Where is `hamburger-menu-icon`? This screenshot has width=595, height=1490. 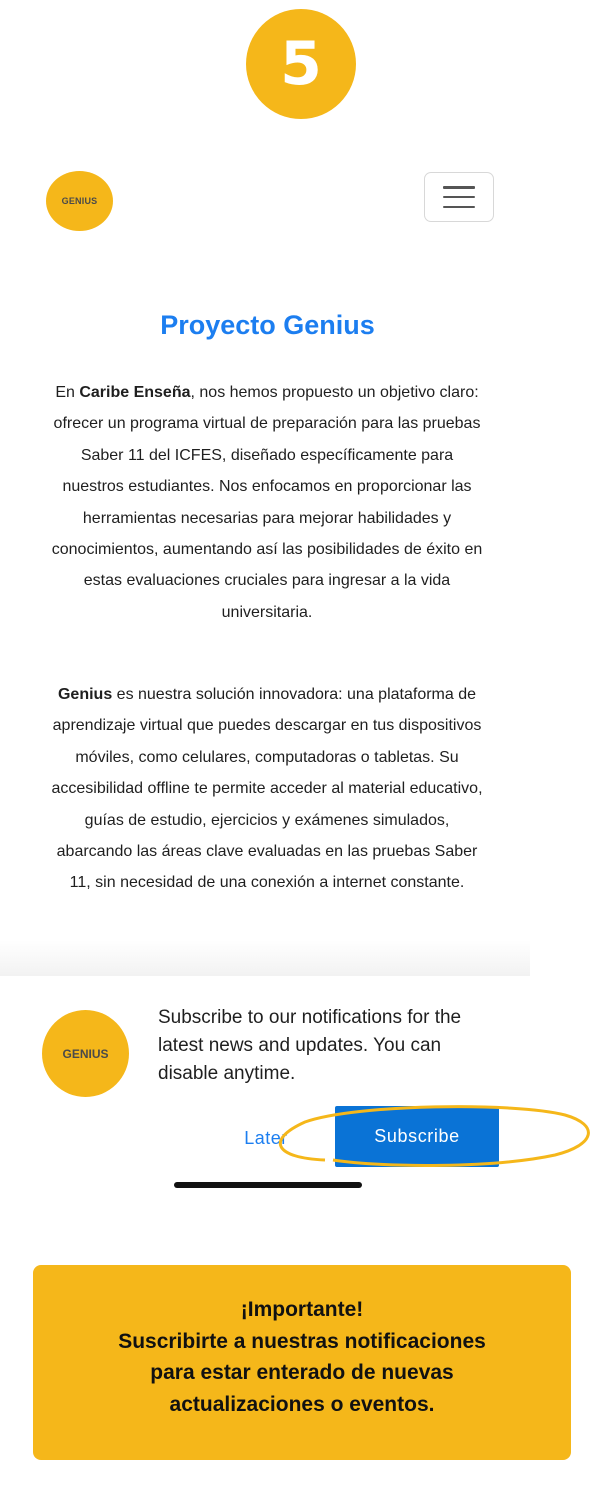
hamburger-menu-icon is located at coordinates (459, 197).